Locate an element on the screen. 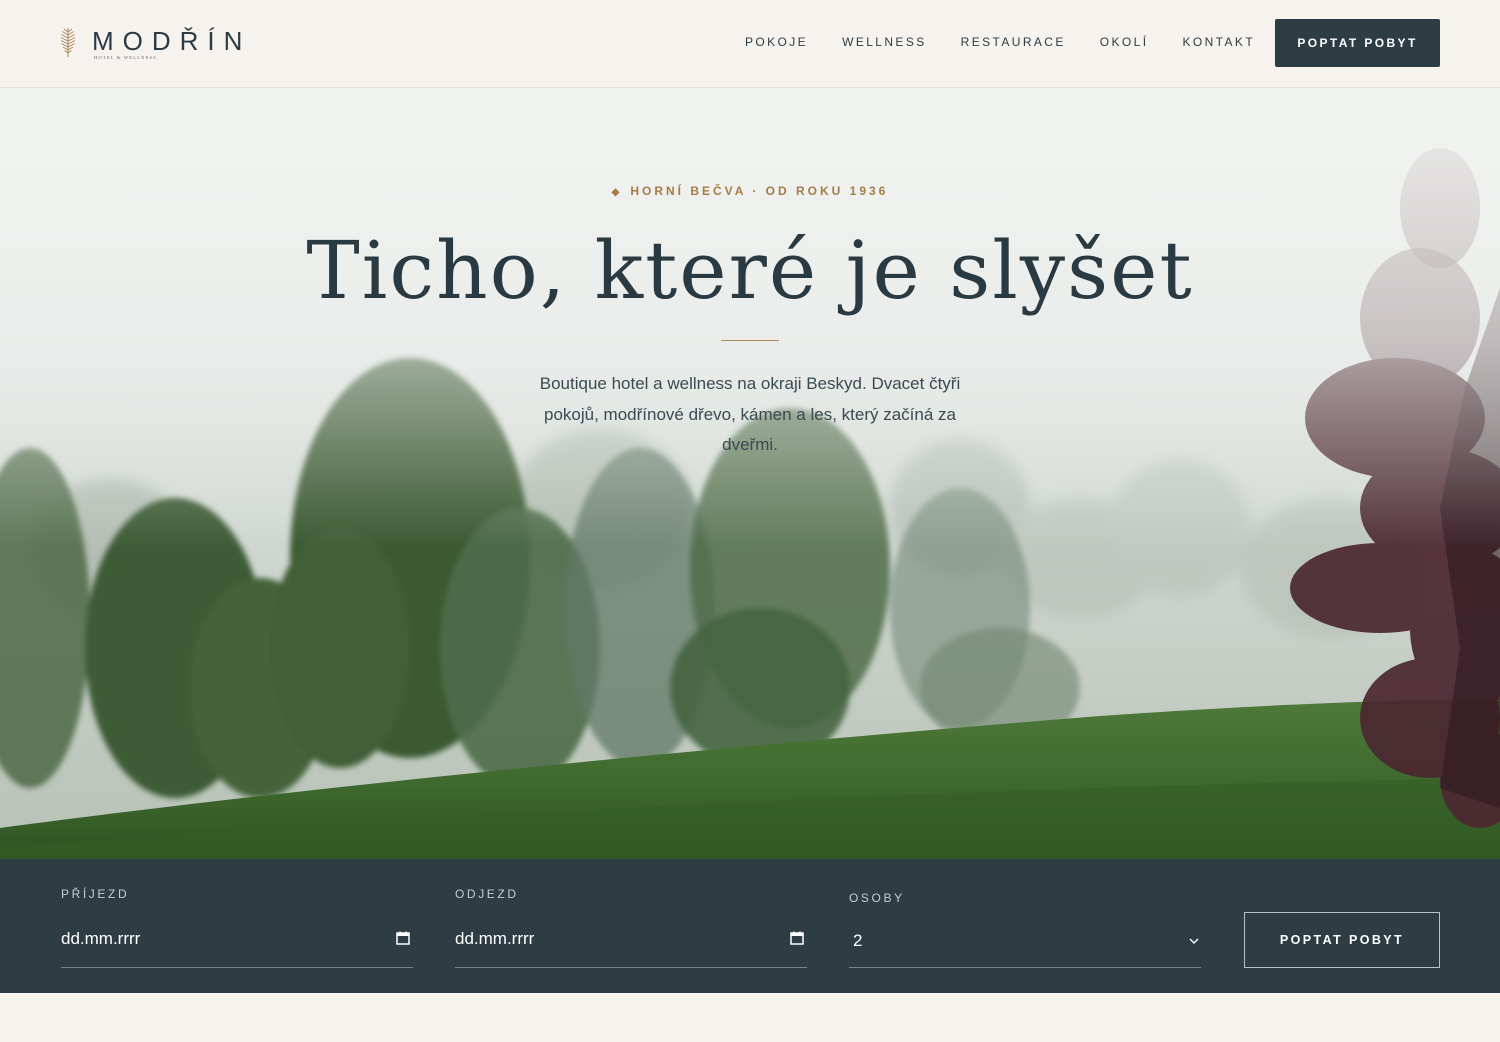 The width and height of the screenshot is (1500, 1042). departure-underline is located at coordinates (631, 967).